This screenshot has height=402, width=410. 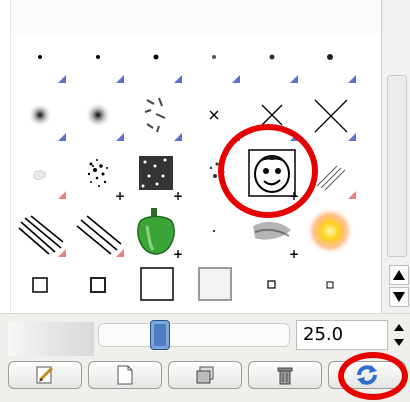 I want to click on brush-lines-b, so click(x=98, y=231).